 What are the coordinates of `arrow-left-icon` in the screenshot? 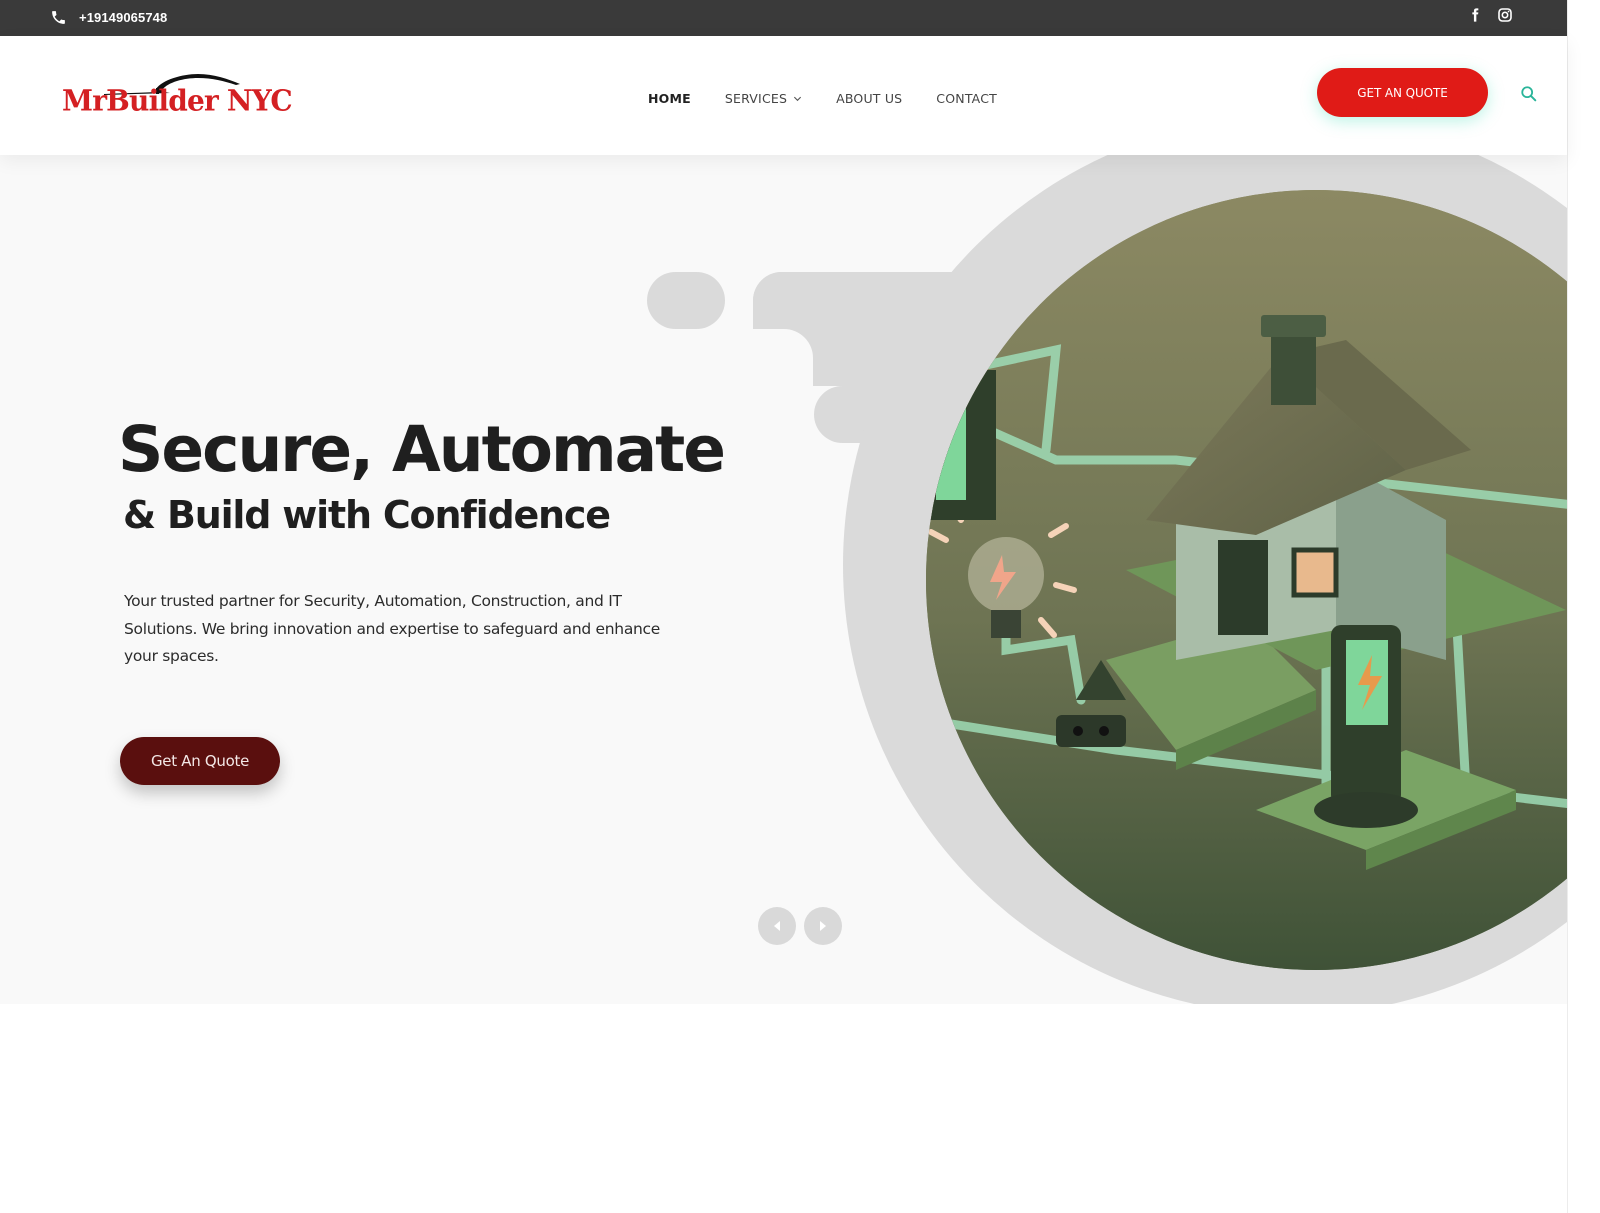 It's located at (777, 926).